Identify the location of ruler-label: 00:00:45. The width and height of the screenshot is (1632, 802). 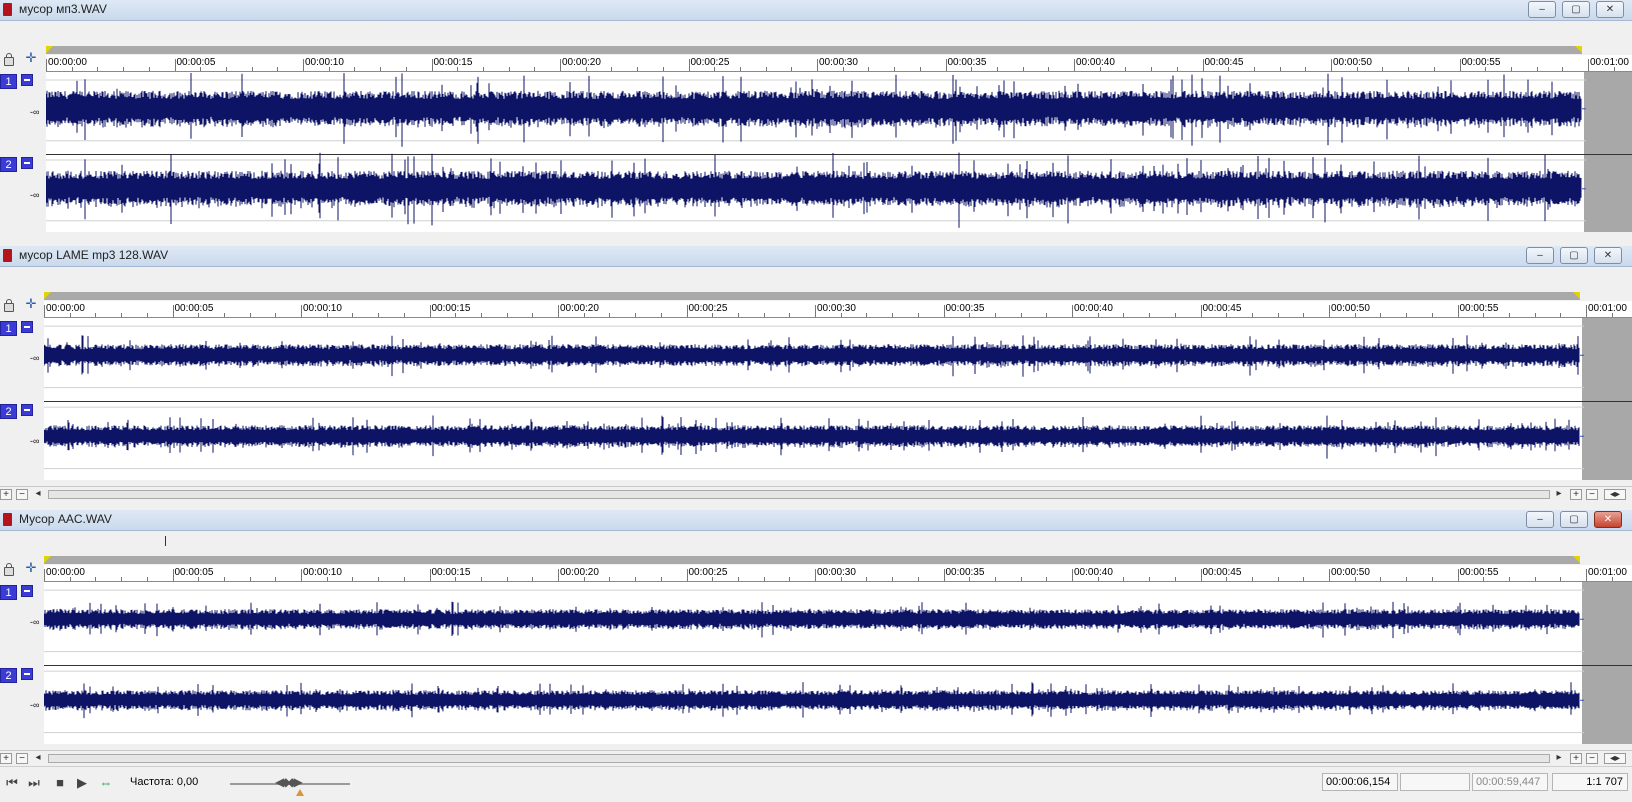
(1222, 572).